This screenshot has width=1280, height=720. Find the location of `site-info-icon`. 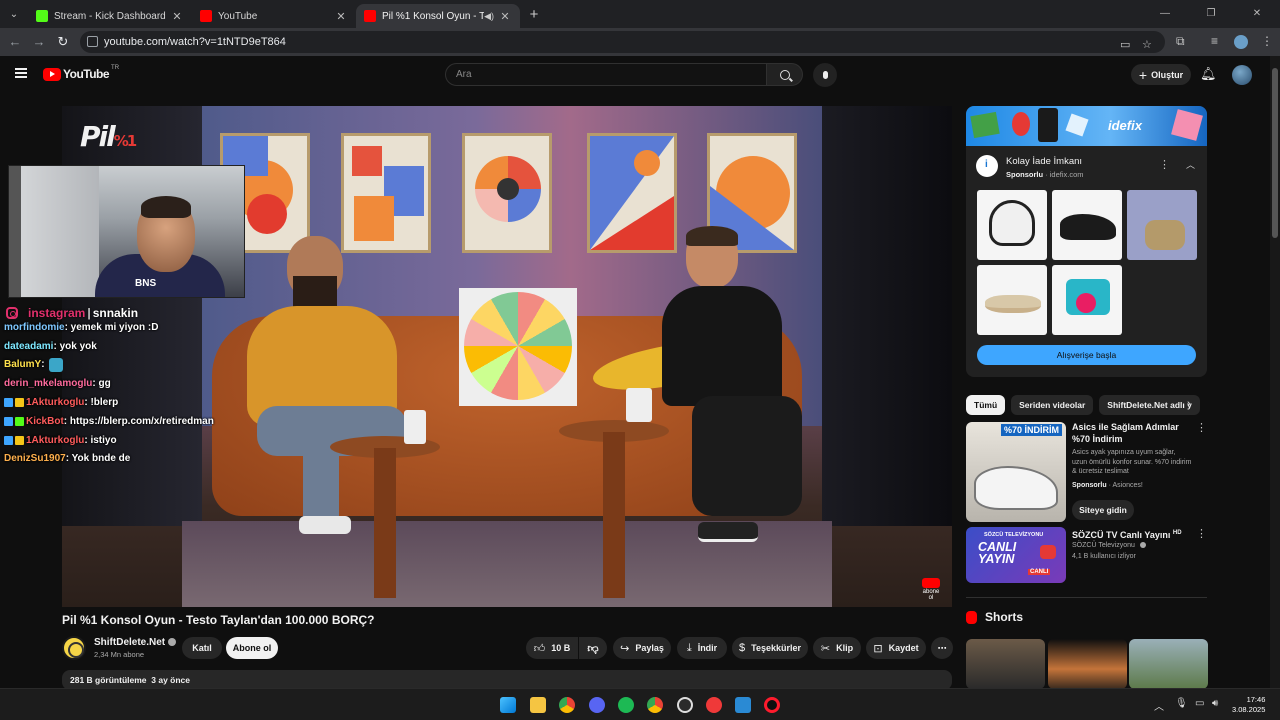

site-info-icon is located at coordinates (92, 41).